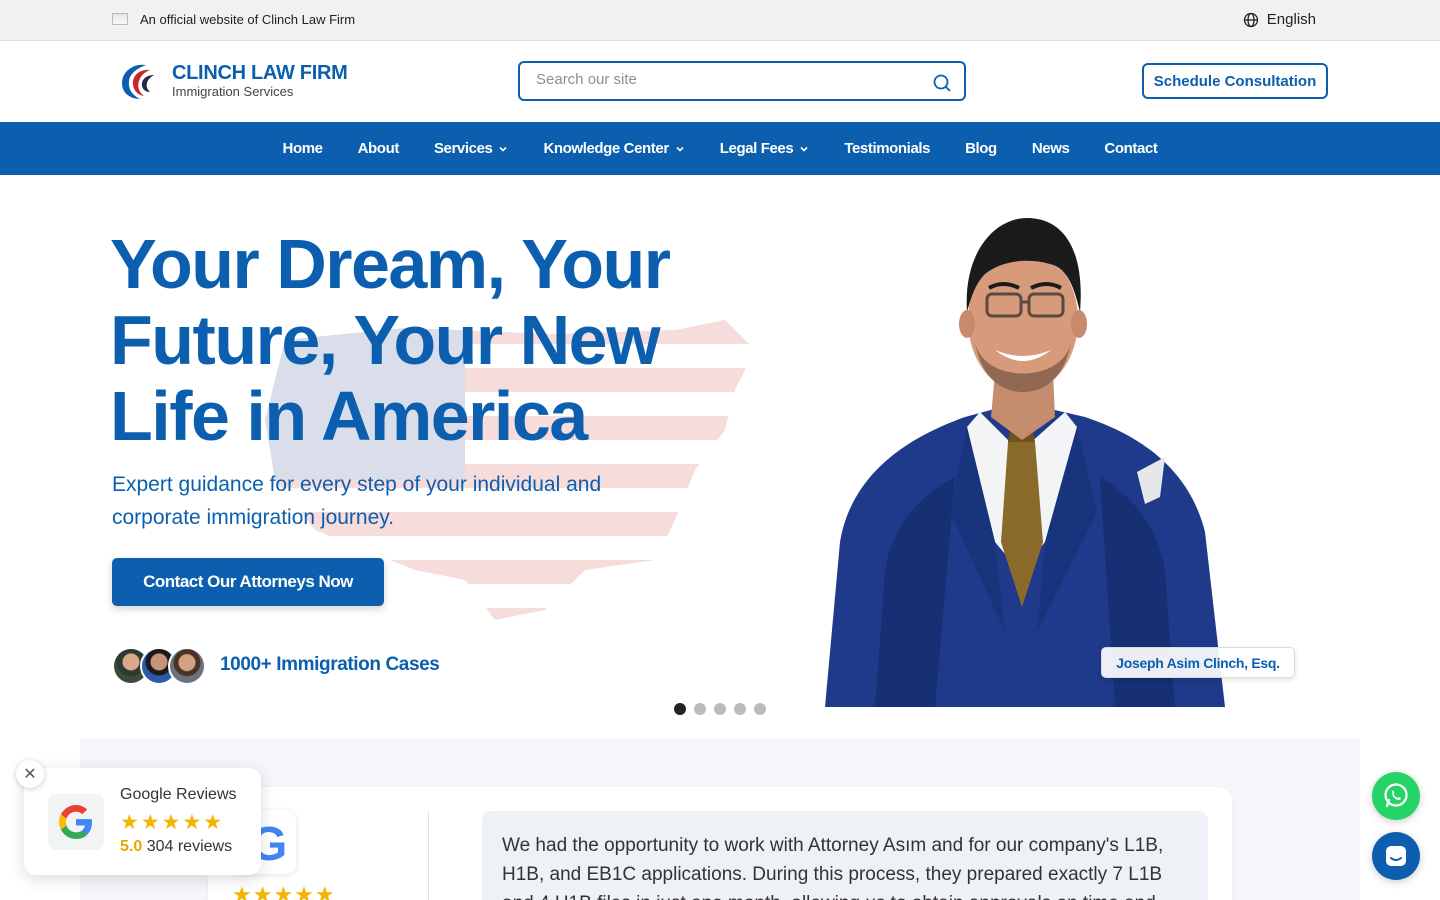 This screenshot has height=900, width=1440. I want to click on nav-item-legal-fees: Legal Fees, so click(765, 148).